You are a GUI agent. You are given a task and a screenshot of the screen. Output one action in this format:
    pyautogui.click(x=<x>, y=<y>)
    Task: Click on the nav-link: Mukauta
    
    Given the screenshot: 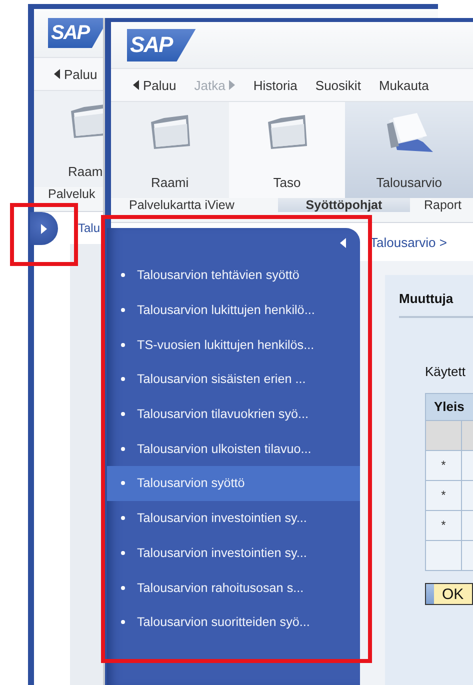 What is the action you would take?
    pyautogui.click(x=403, y=85)
    